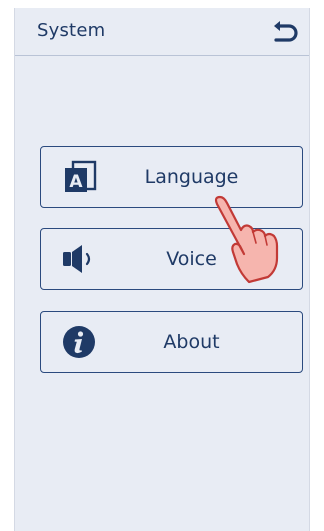 The image size is (324, 531). I want to click on language-button: A Language, so click(171, 177).